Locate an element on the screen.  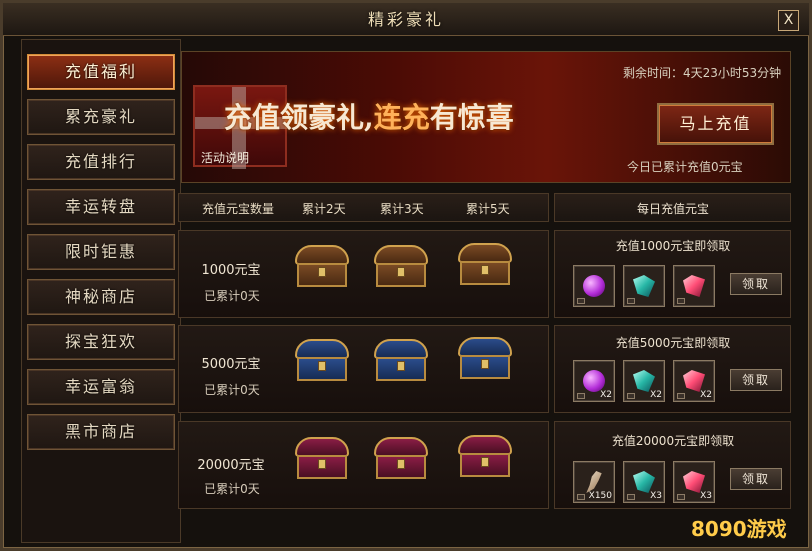
headline-part-2: 连充 is located at coordinates (401, 117).